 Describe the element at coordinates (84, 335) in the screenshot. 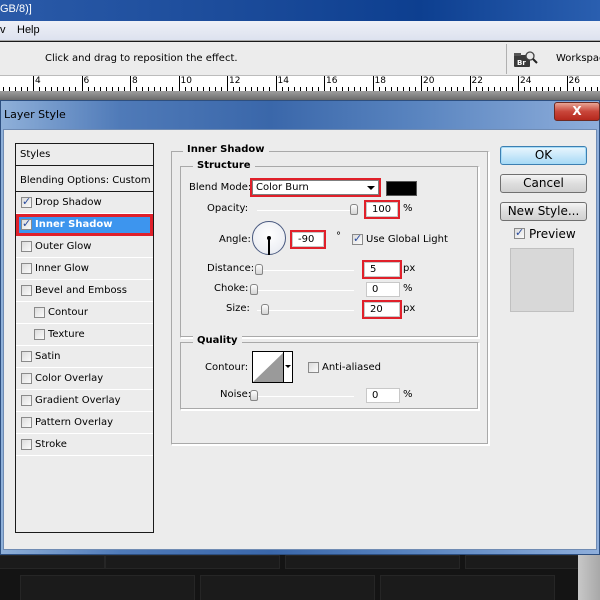

I see `style-item-texture: Texture` at that location.